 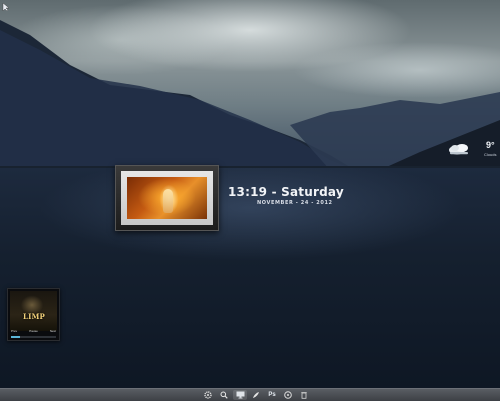 I want to click on taskbar-dock: Ps, so click(x=256, y=395).